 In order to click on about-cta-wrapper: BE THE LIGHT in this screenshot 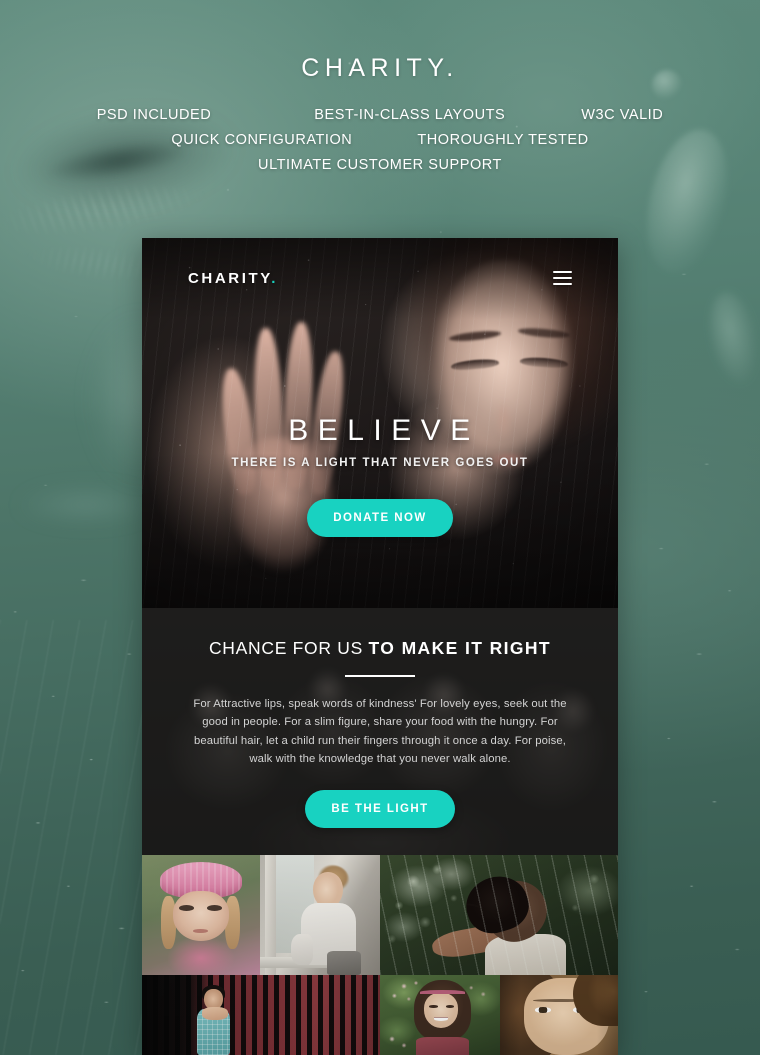, I will do `click(380, 809)`.